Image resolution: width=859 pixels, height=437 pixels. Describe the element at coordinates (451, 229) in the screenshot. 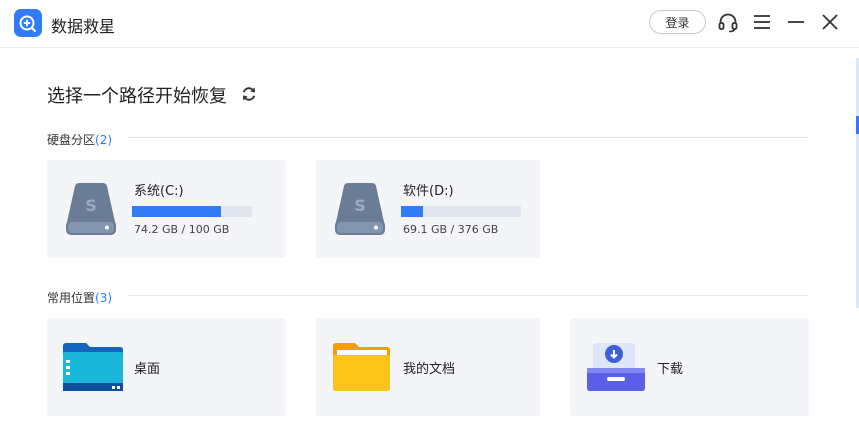

I see `drive-size: 69.1 GB / 376 GB` at that location.